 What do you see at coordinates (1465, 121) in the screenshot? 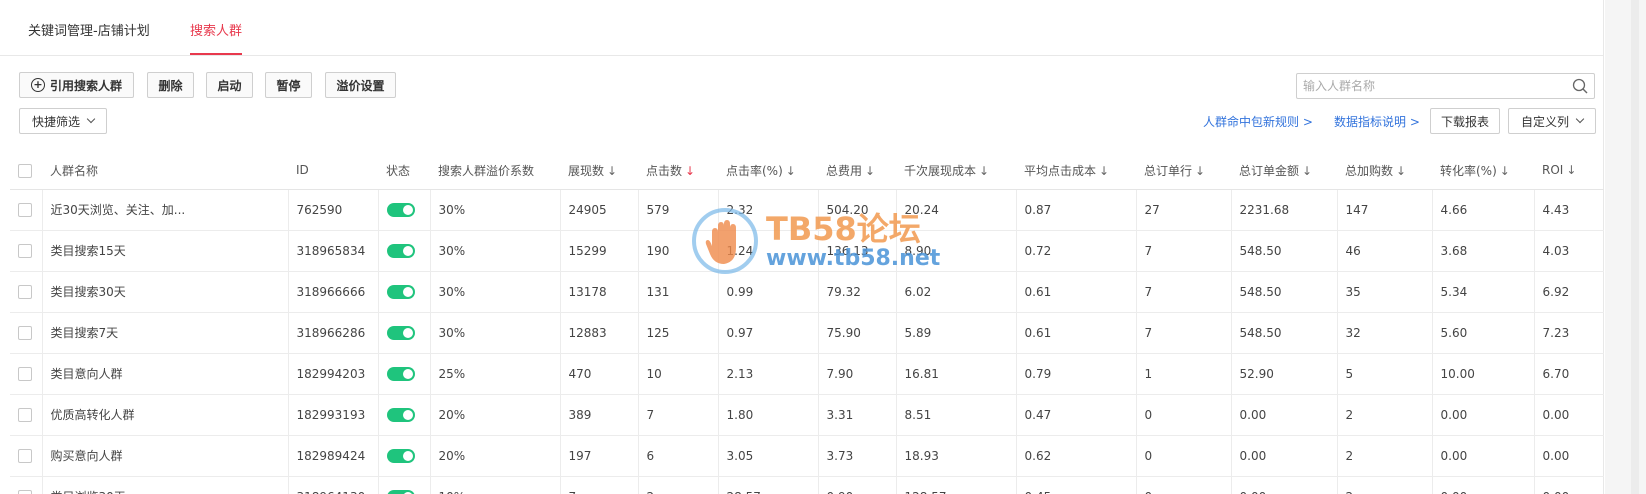
I see `download-report-button: 下载报表` at bounding box center [1465, 121].